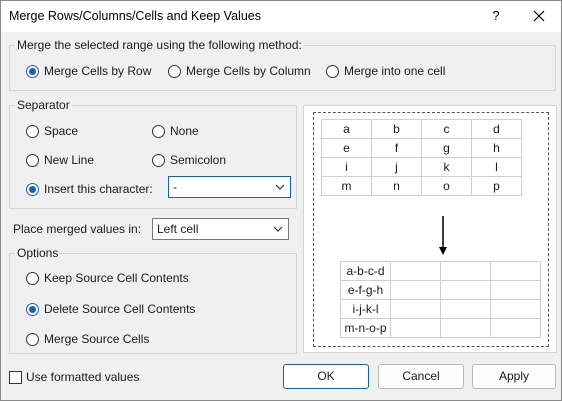  What do you see at coordinates (220, 229) in the screenshot?
I see `place-merged-combo: Left cell` at bounding box center [220, 229].